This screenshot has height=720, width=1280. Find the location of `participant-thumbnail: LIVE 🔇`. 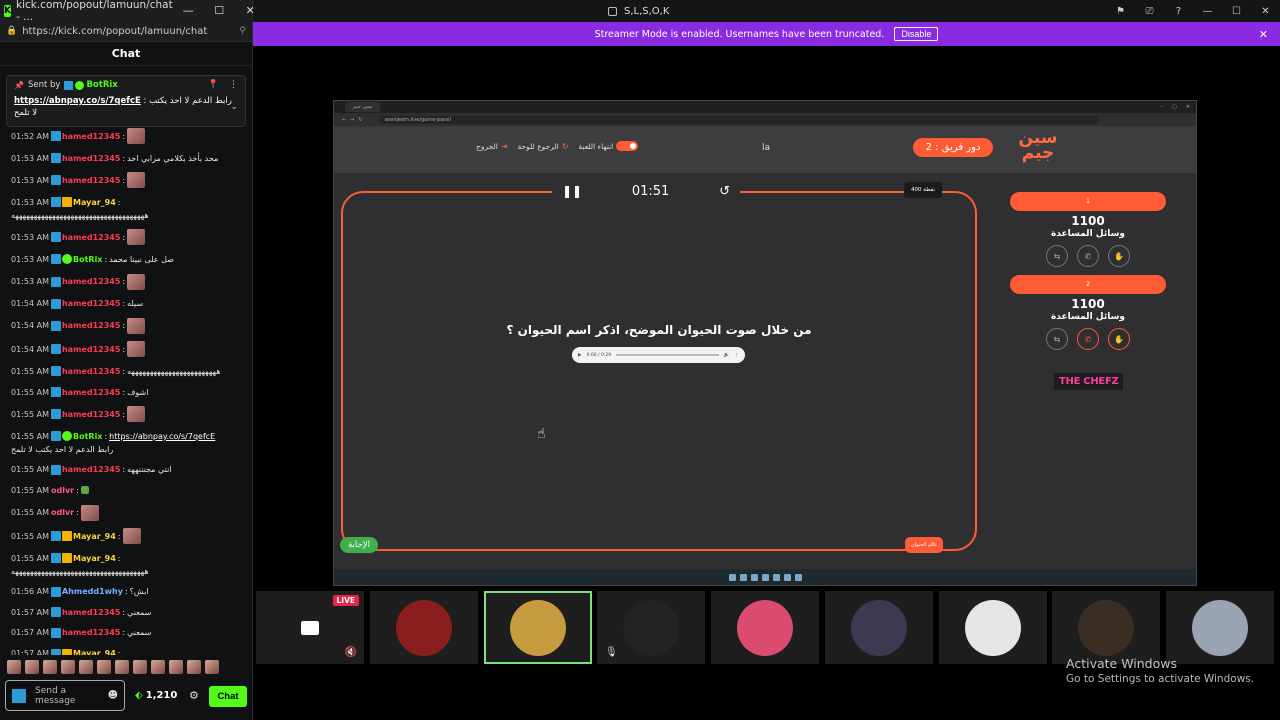

participant-thumbnail: LIVE 🔇 is located at coordinates (310, 627).